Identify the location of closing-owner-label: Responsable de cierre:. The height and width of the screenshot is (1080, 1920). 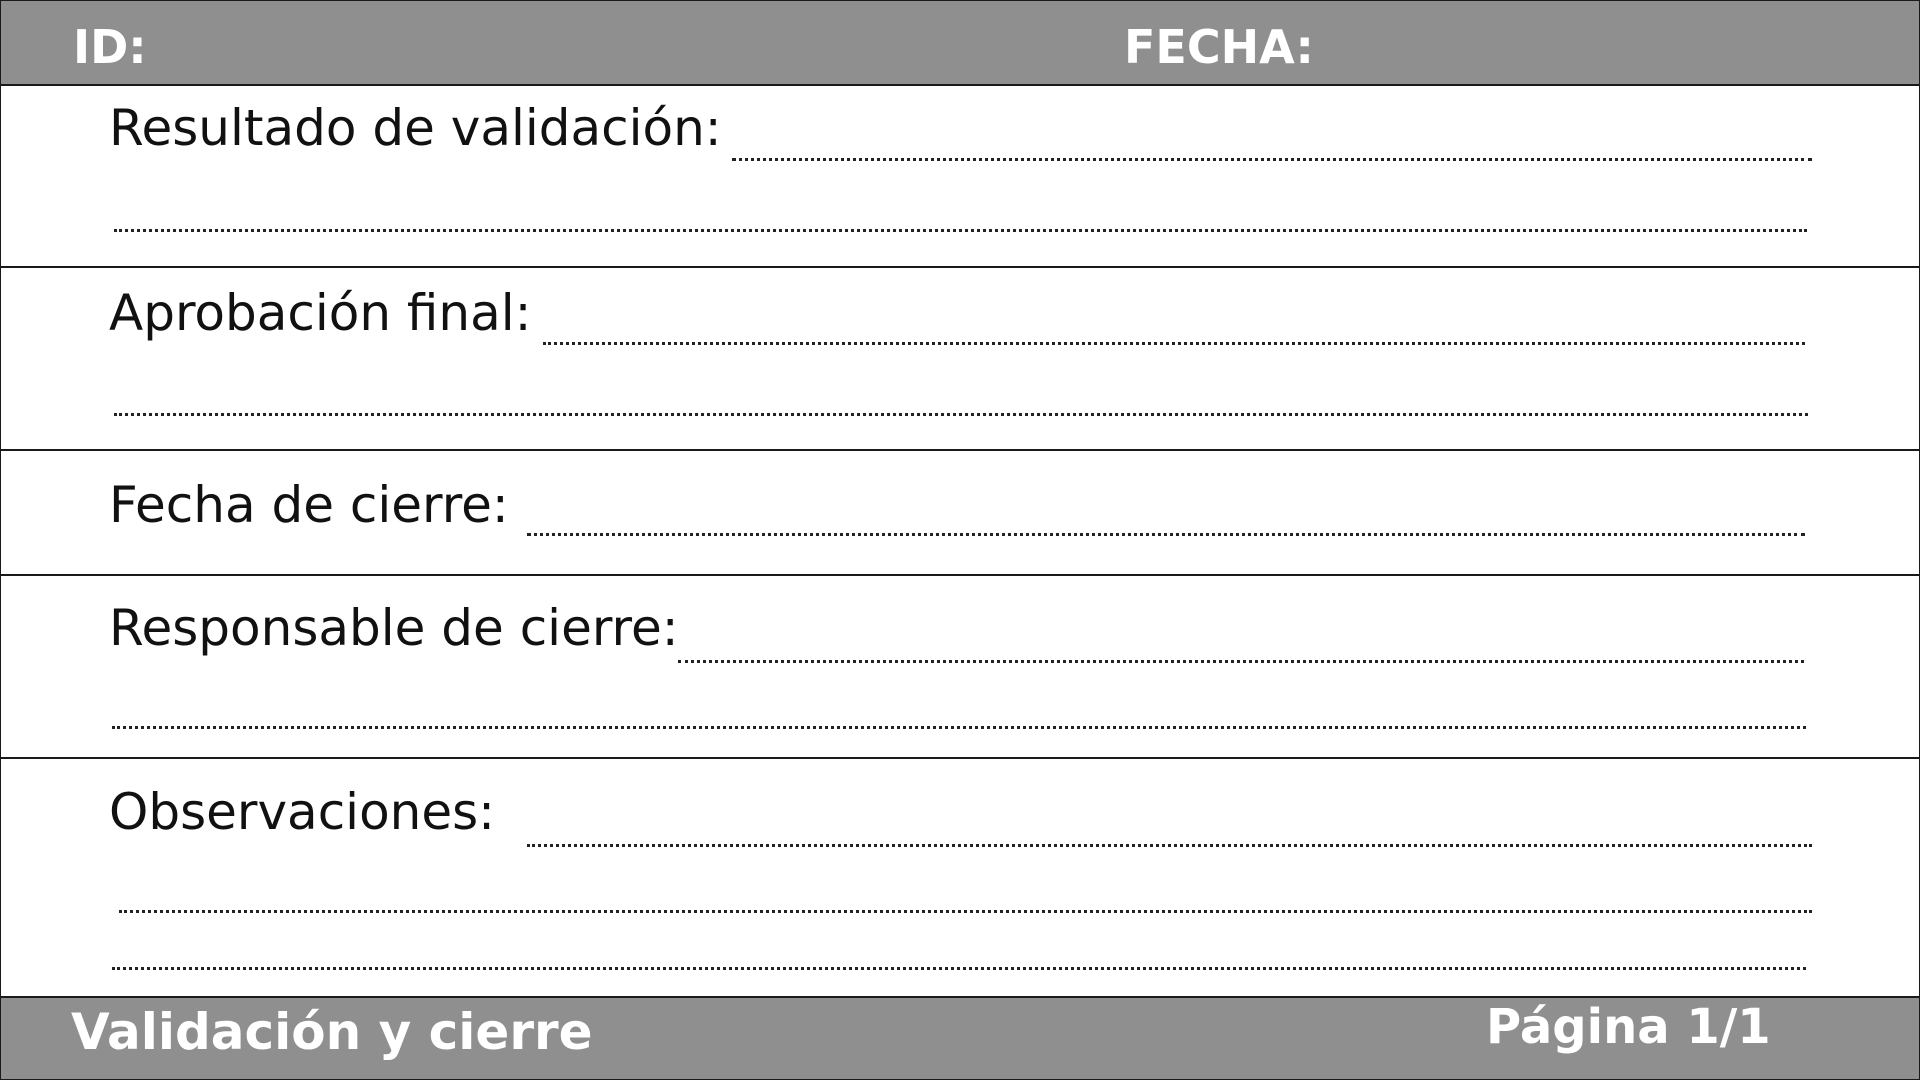
(394, 628).